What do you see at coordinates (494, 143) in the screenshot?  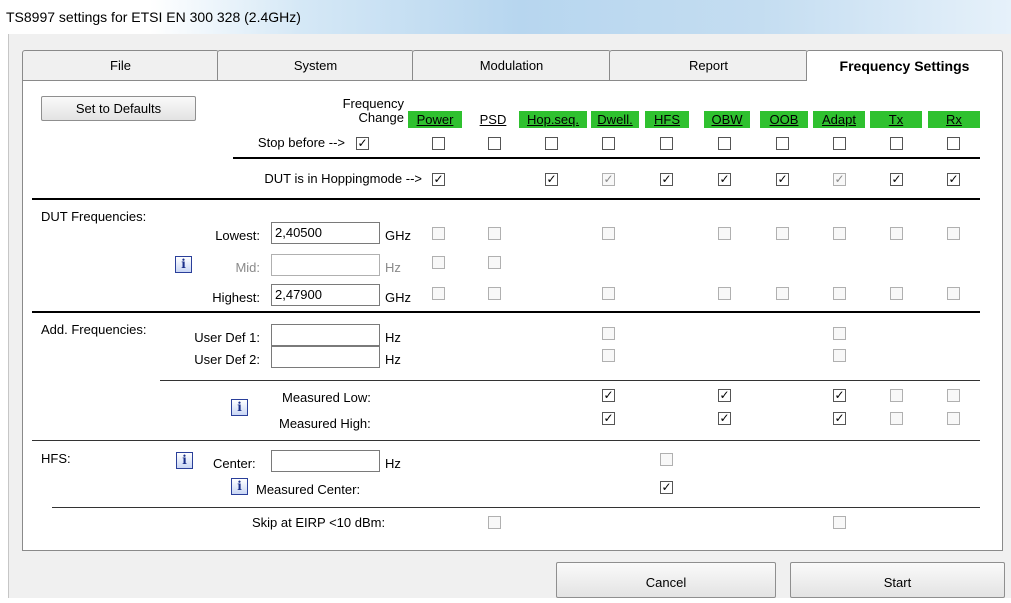 I see `stop-before-psd-checkbox` at bounding box center [494, 143].